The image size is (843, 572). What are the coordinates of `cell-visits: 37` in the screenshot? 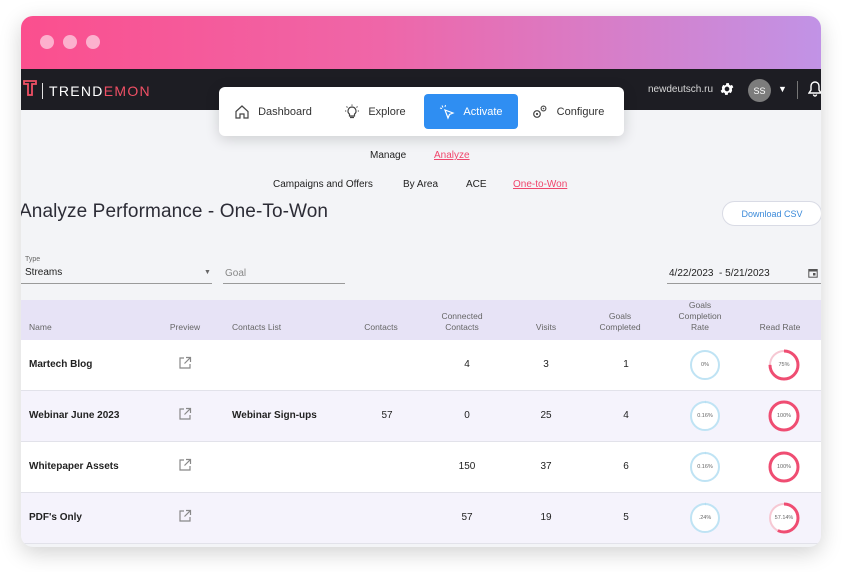 It's located at (546, 466).